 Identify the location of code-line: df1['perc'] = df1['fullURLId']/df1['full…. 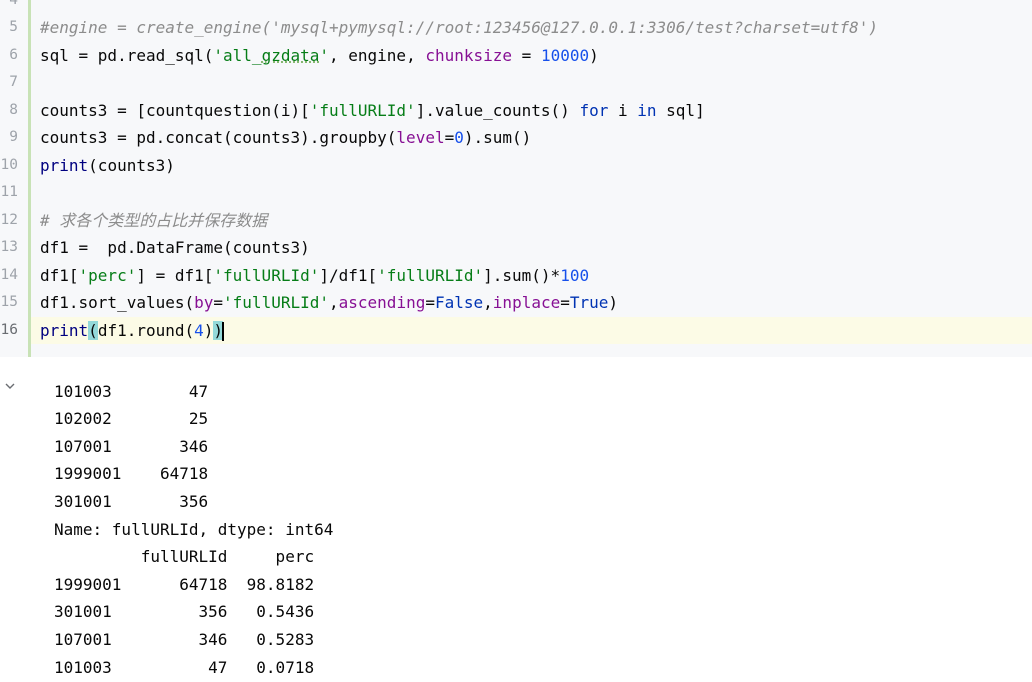
(531, 276).